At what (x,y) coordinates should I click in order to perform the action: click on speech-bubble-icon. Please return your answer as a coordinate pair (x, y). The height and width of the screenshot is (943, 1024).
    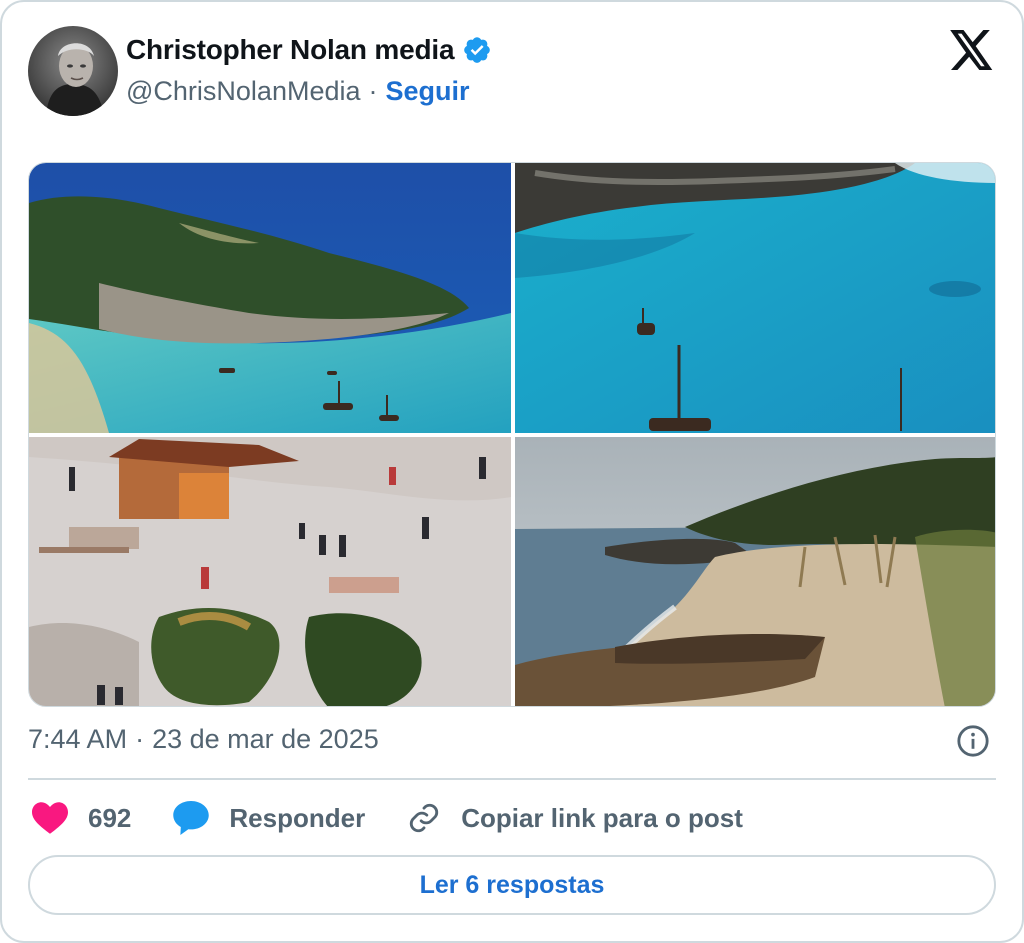
    Looking at the image, I should click on (191, 818).